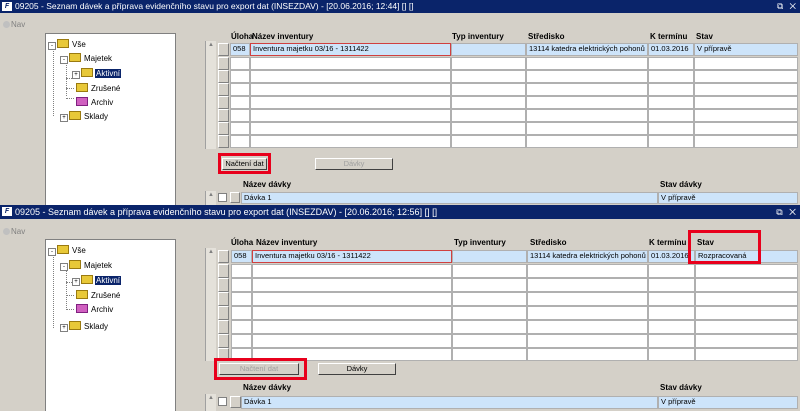 Image resolution: width=800 pixels, height=411 pixels. Describe the element at coordinates (704, 36) in the screenshot. I see `column-header-stav: Stav` at that location.